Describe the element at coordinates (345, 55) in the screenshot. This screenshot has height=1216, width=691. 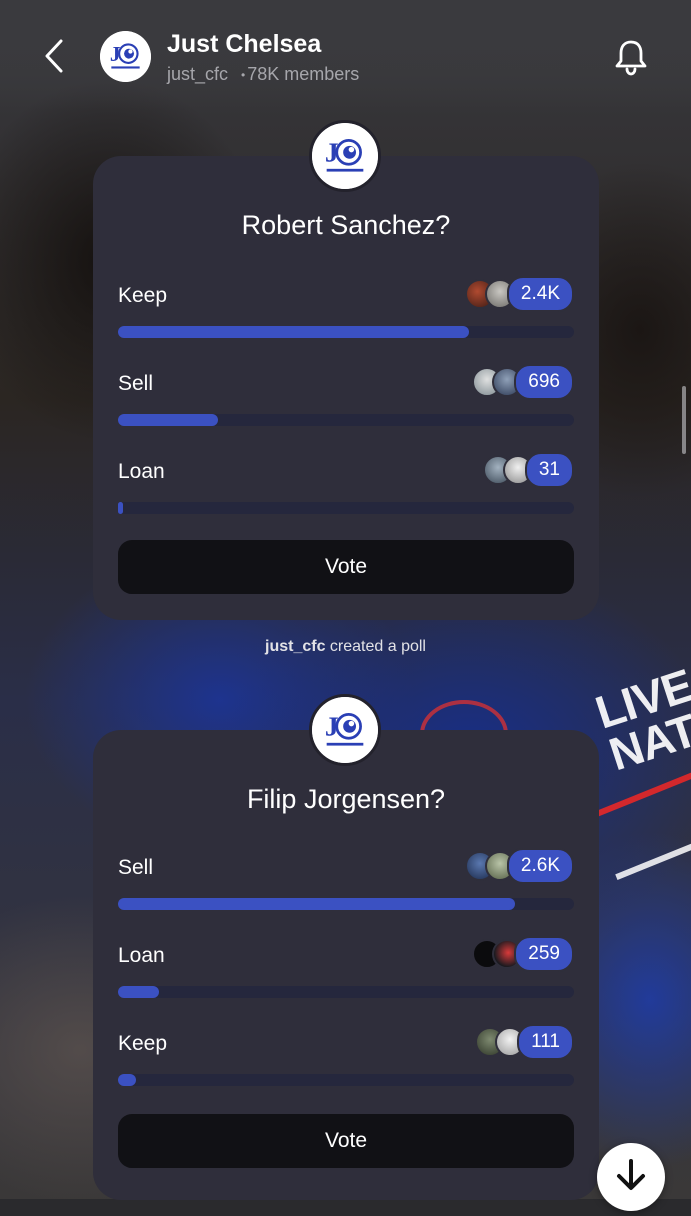
I see `chat-header: J Just Chelsea just_cfc • 78K members` at that location.